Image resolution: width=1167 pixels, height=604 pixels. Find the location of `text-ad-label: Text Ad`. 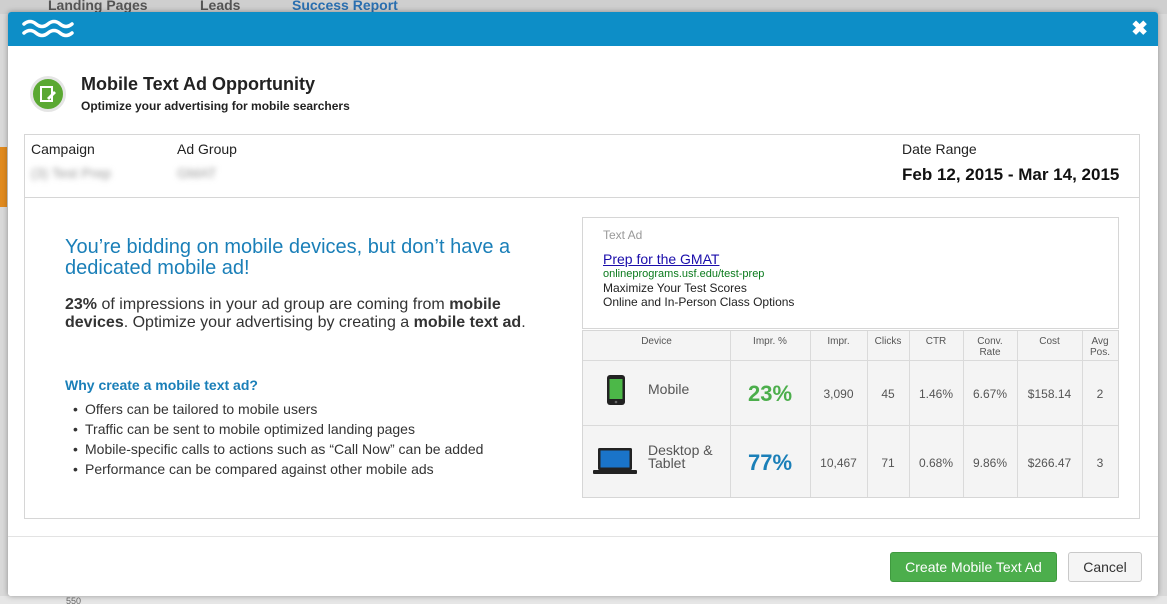

text-ad-label: Text Ad is located at coordinates (623, 235).